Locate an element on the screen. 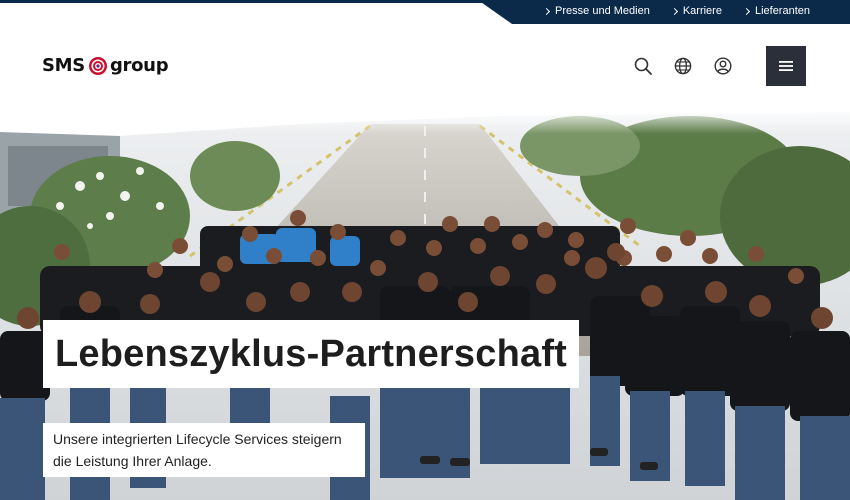  logo-mark-icon is located at coordinates (98, 66).